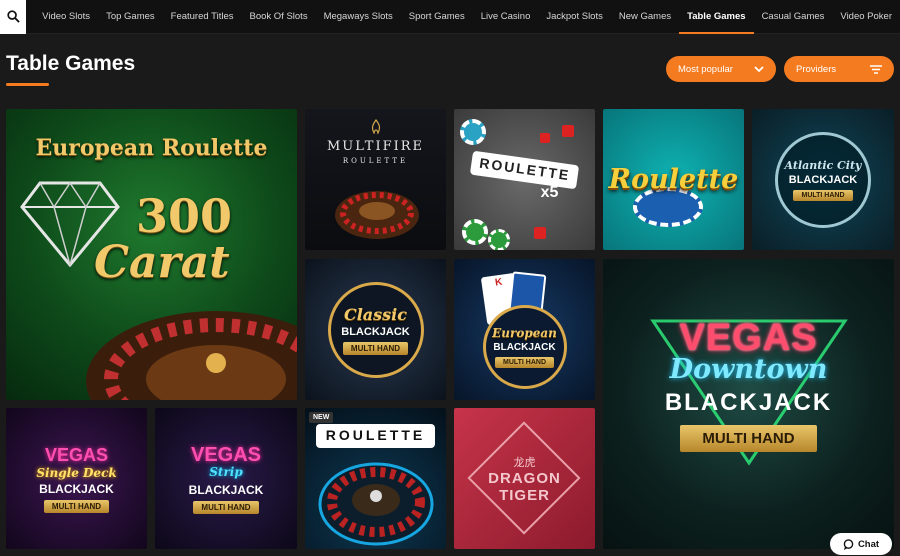 Image resolution: width=900 pixels, height=556 pixels. I want to click on game-tile-roulette-new: ROULETTE NEW, so click(375, 478).